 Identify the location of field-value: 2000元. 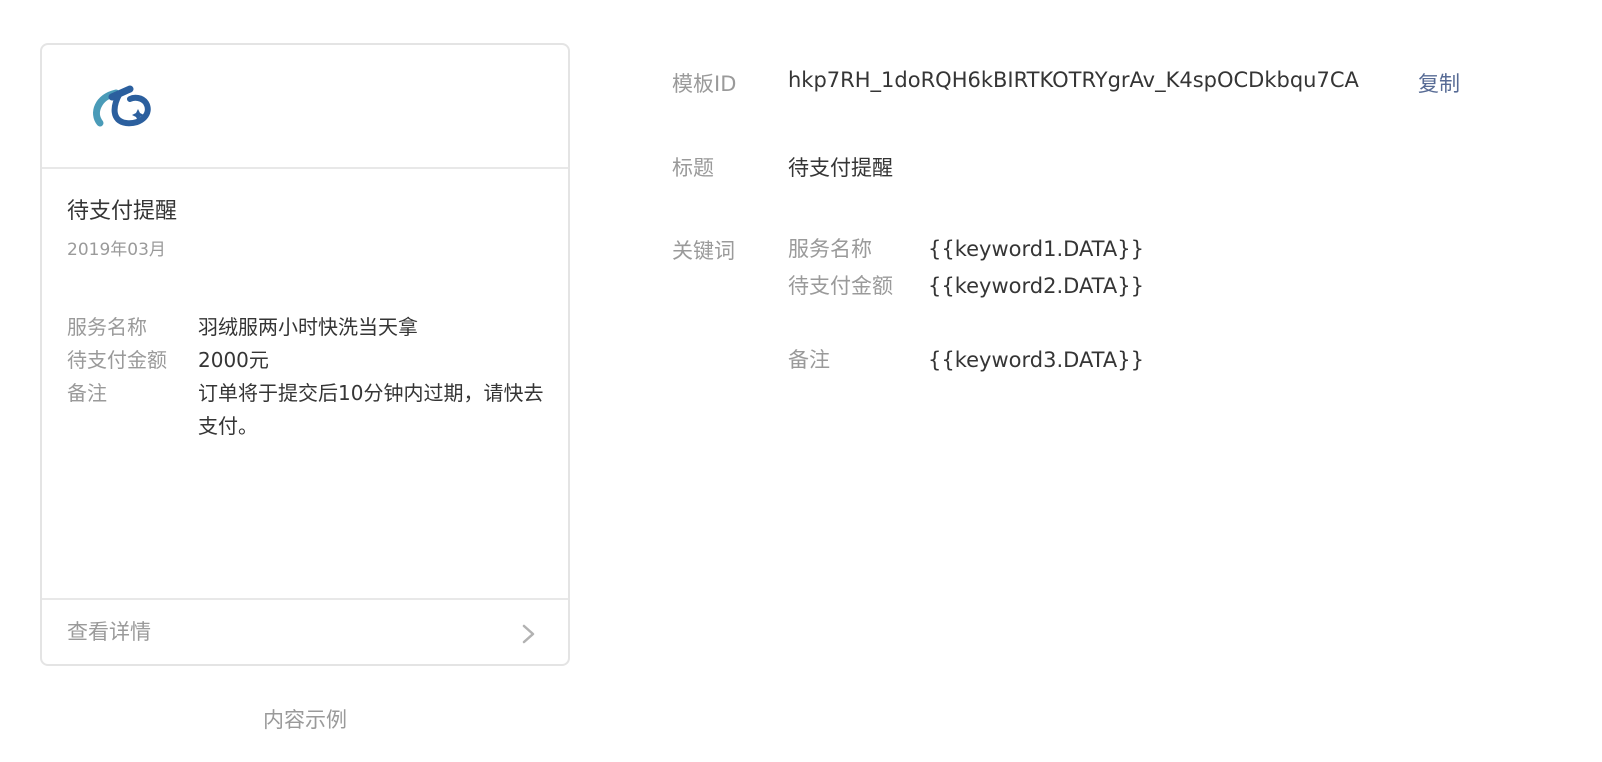
(233, 360).